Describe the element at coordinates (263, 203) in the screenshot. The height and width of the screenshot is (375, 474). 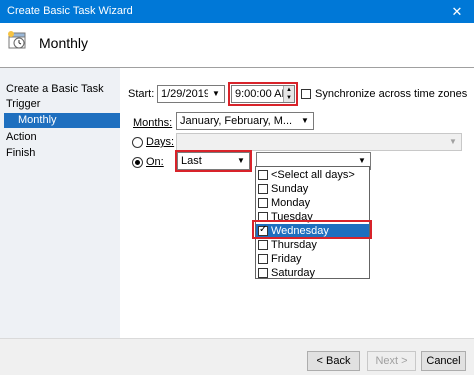
I see `monday-checkbox` at that location.